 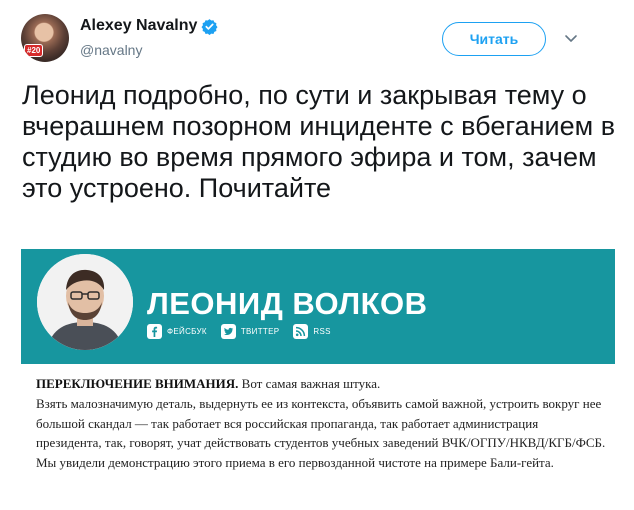 I want to click on card-body-heading: ПЕРЕКЛЮЧЕНИЕ ВНИМАНИЯ., so click(x=137, y=383).